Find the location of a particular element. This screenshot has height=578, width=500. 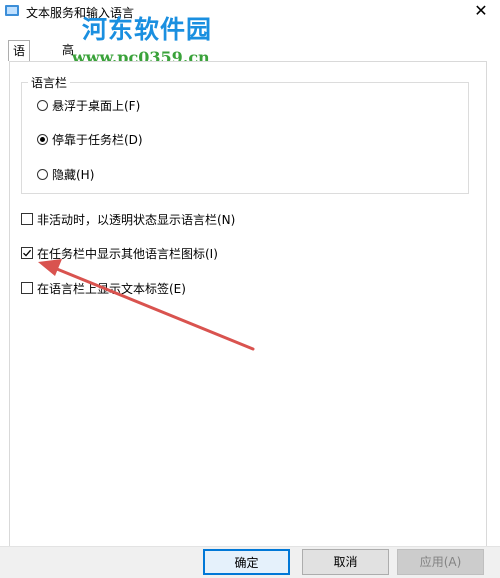

checkmark-icon is located at coordinates (27, 253).